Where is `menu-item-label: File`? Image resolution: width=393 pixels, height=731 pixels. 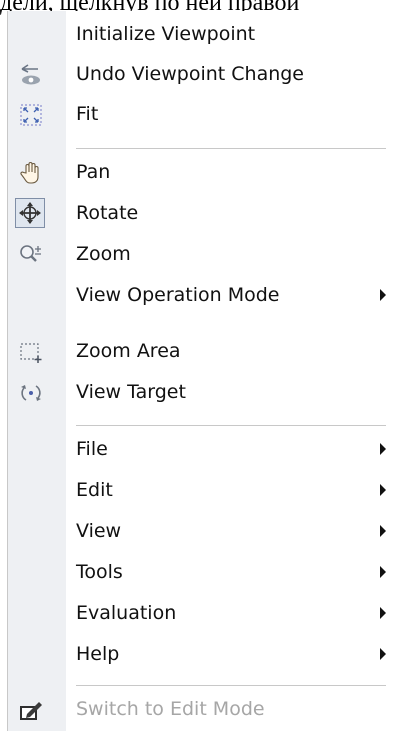 menu-item-label: File is located at coordinates (92, 449).